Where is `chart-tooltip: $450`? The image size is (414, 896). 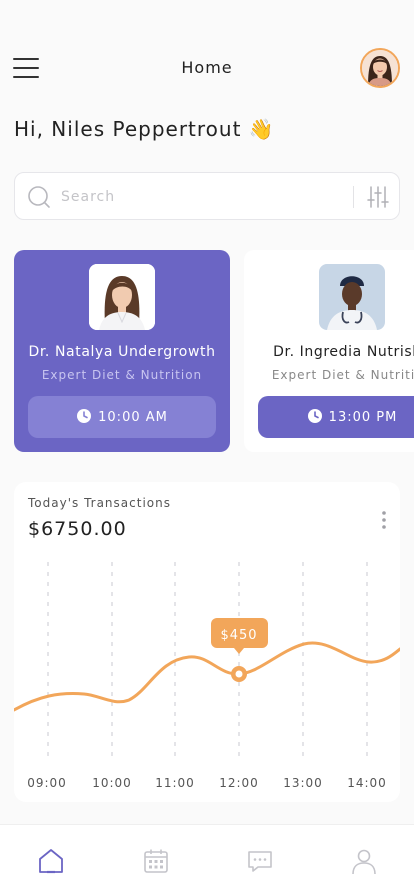 chart-tooltip: $450 is located at coordinates (239, 636).